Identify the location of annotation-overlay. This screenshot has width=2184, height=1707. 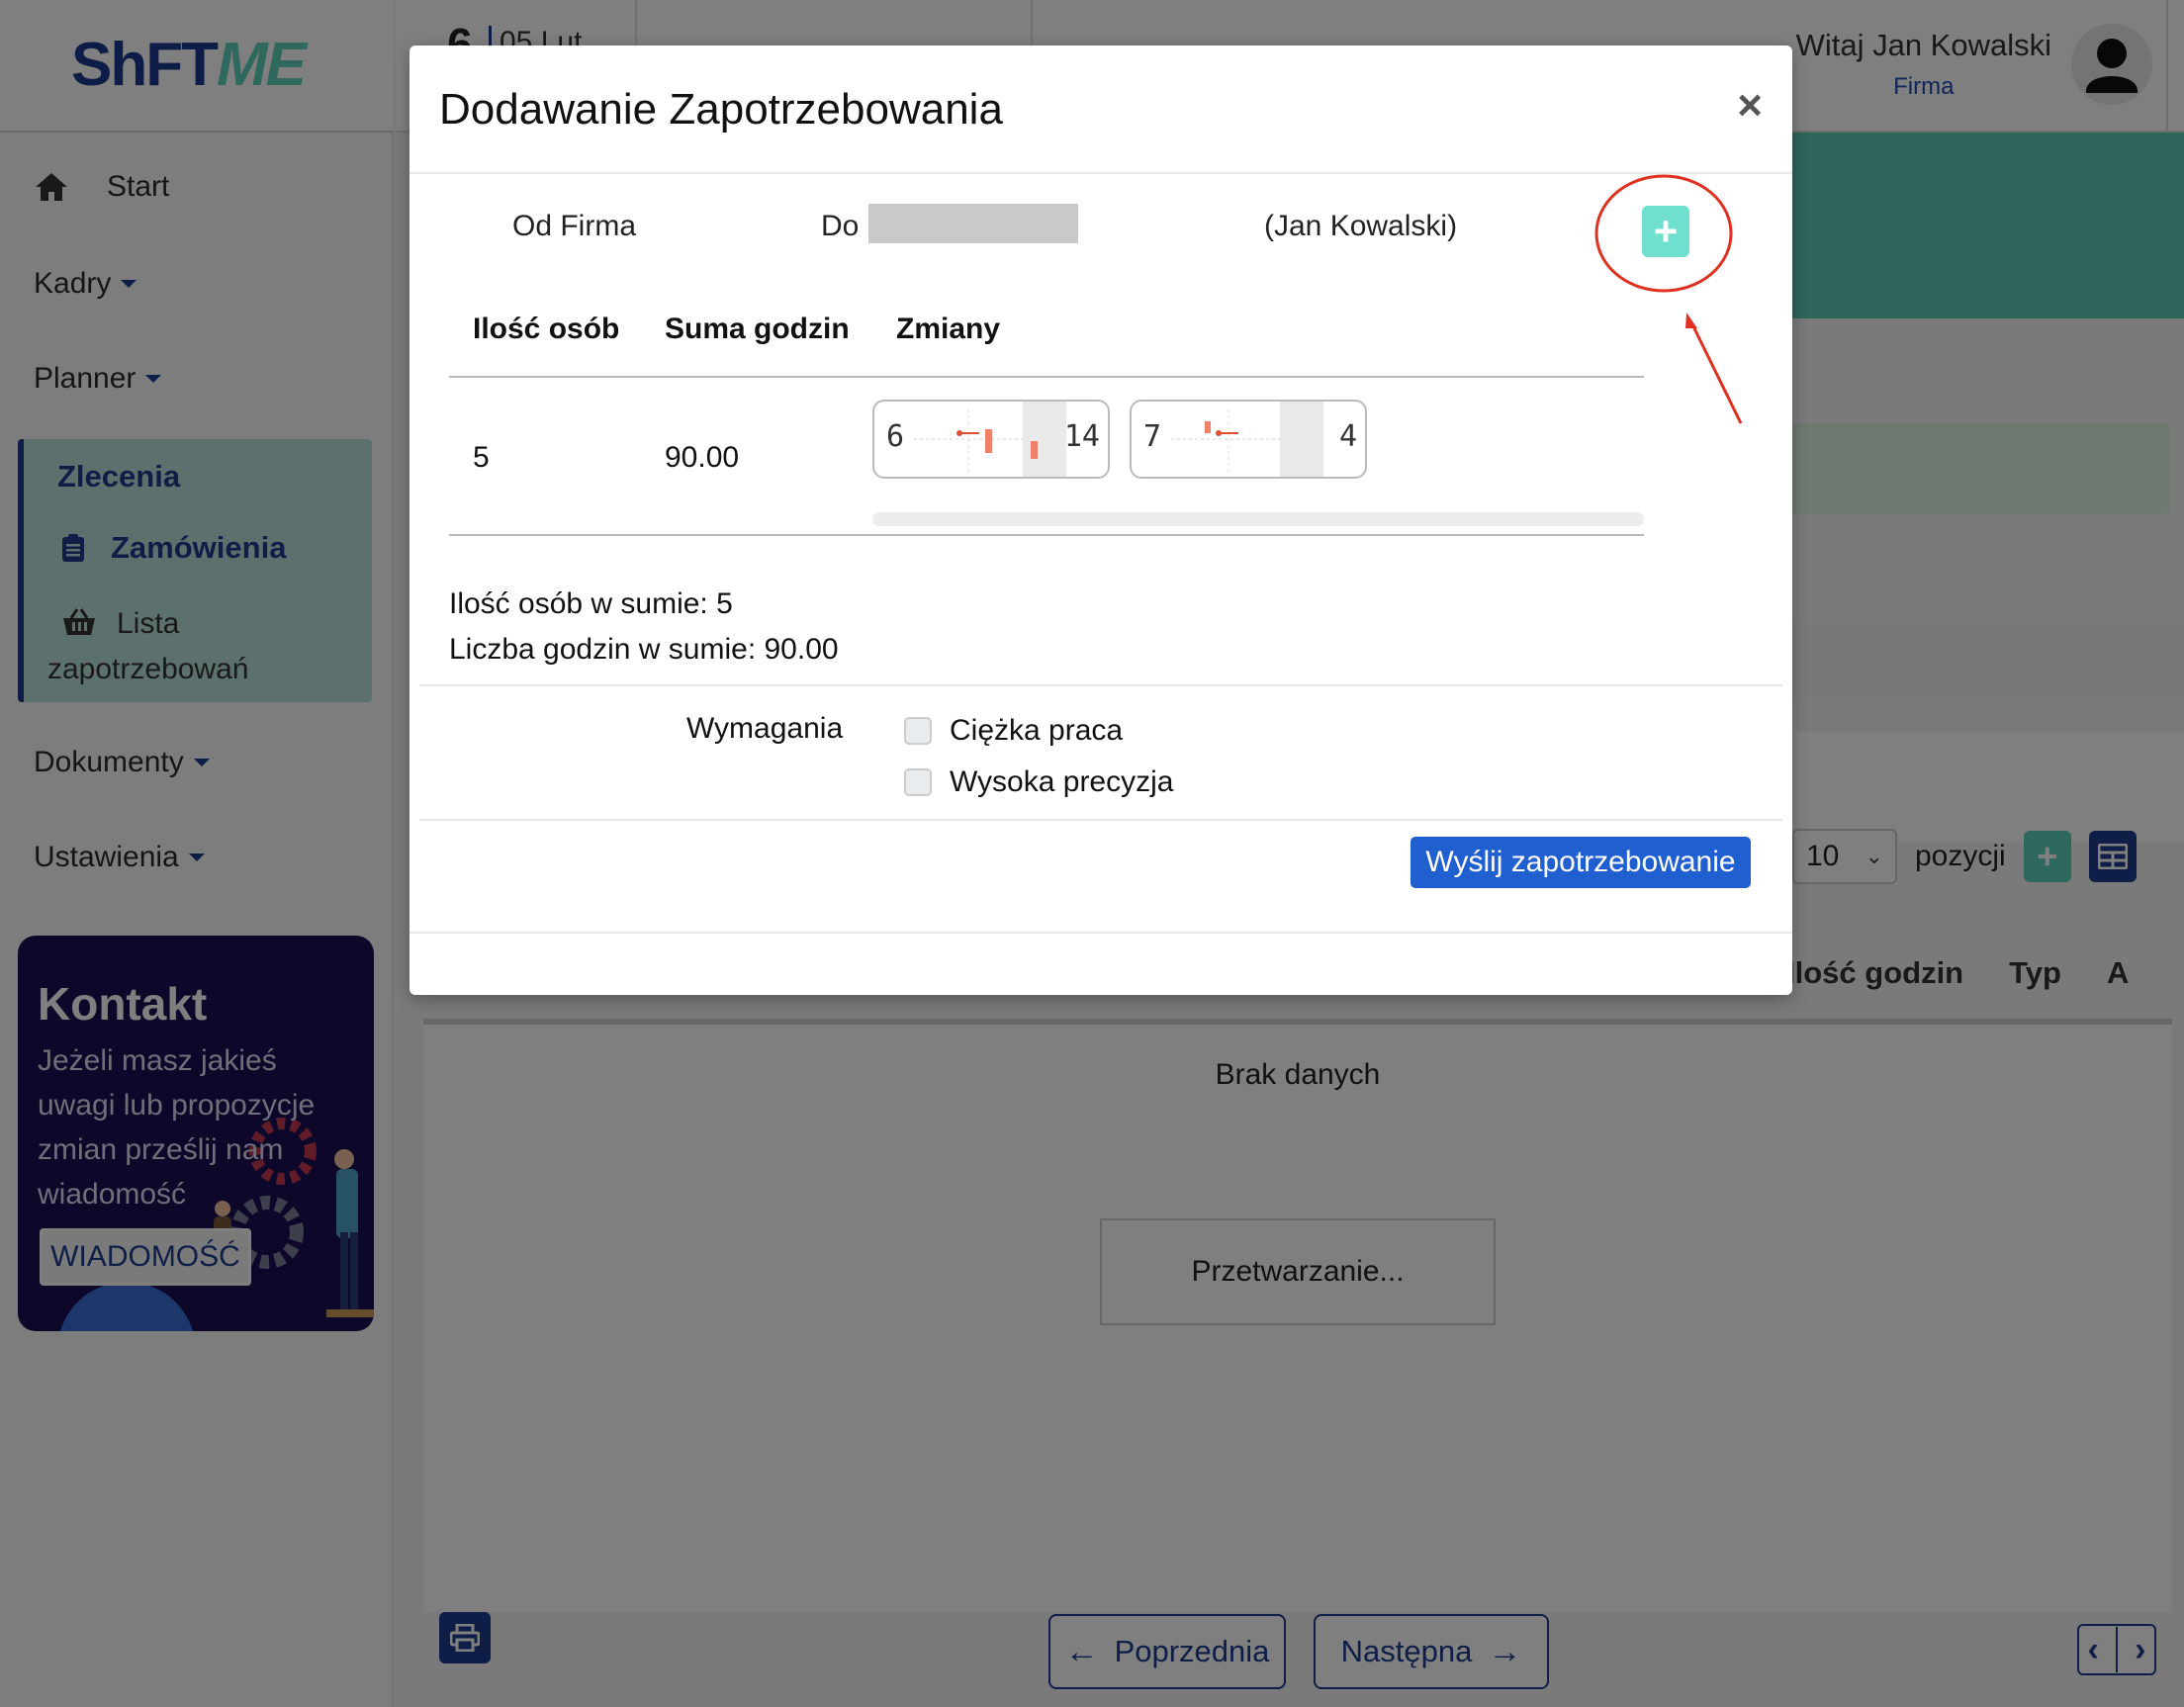
(1668, 299).